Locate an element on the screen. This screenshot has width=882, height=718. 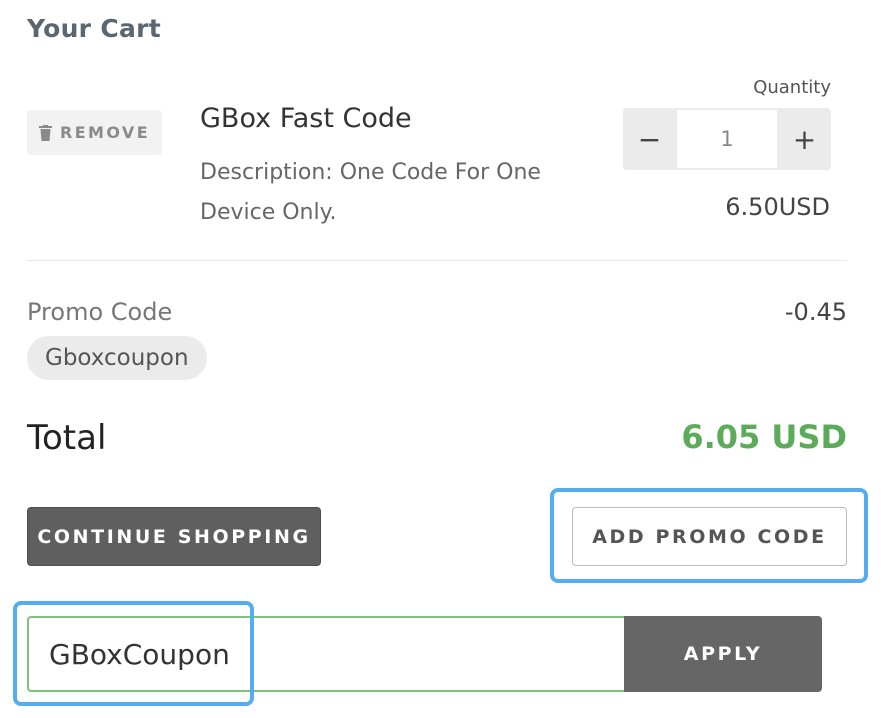
applied-promo-code: Gboxcoupon is located at coordinates (117, 358).